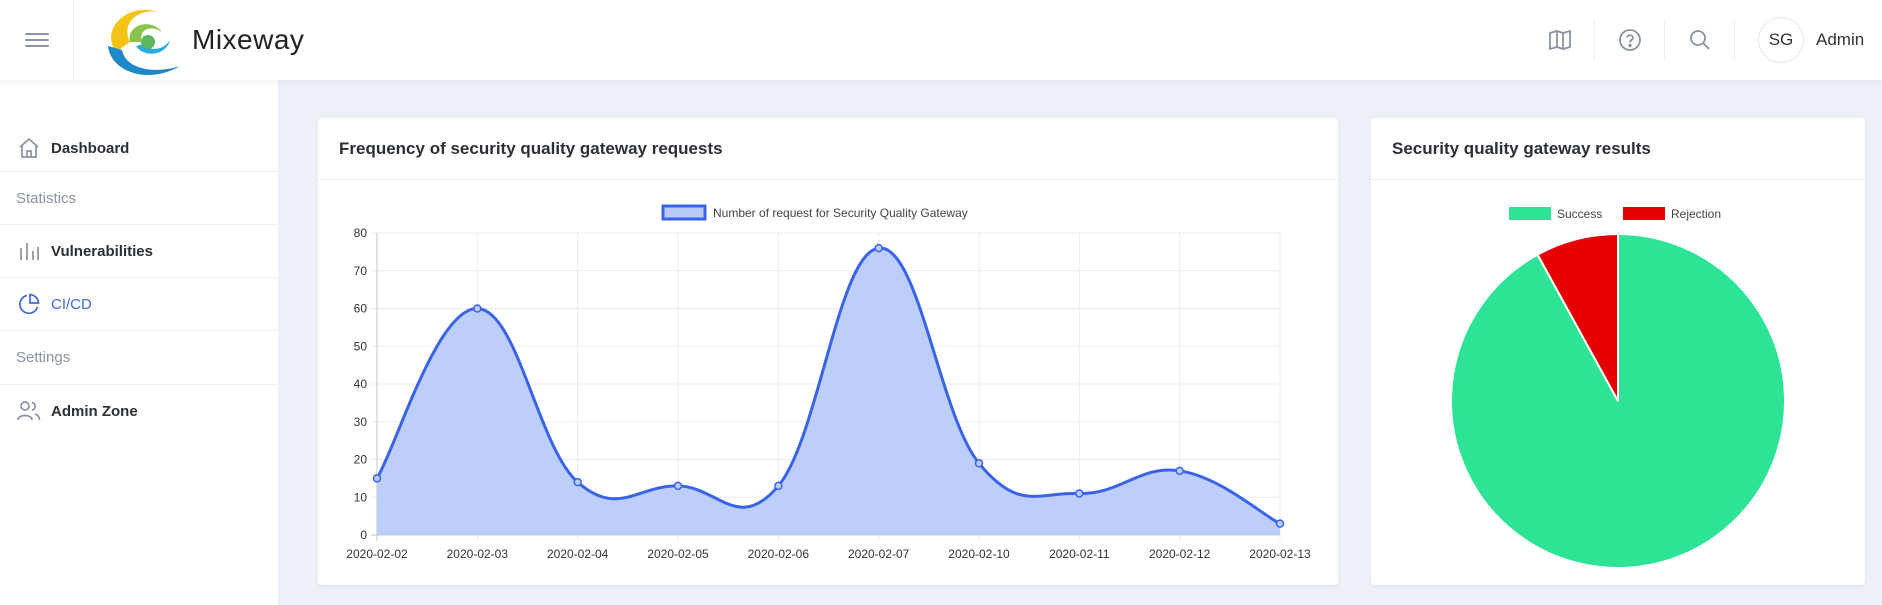  Describe the element at coordinates (1079, 554) in the screenshot. I see `x-tick-label: 2020-02-11` at that location.